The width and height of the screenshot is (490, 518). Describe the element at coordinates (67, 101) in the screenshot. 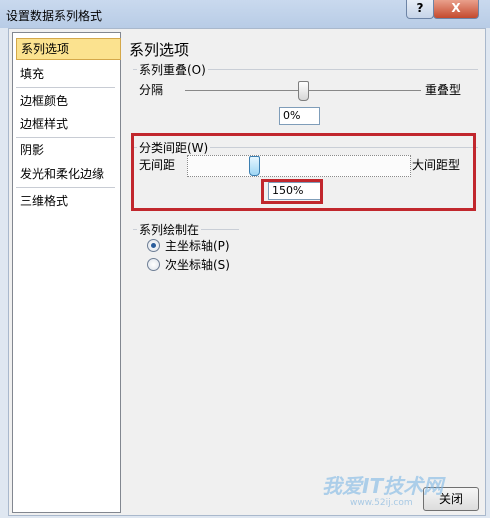

I see `sidebar-item-border-color: 边框颜色` at that location.